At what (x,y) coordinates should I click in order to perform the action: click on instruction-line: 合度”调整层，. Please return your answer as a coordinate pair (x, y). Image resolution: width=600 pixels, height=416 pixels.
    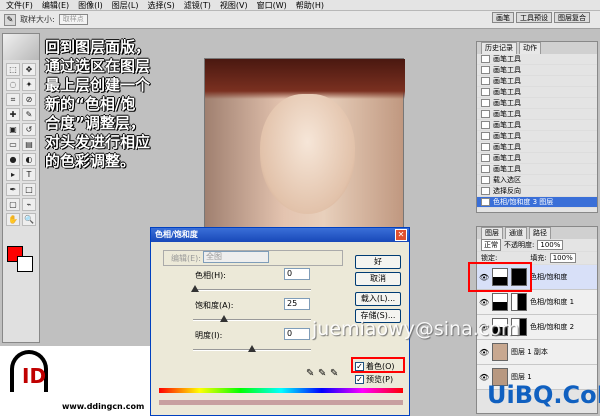
    Looking at the image, I should click on (95, 123).